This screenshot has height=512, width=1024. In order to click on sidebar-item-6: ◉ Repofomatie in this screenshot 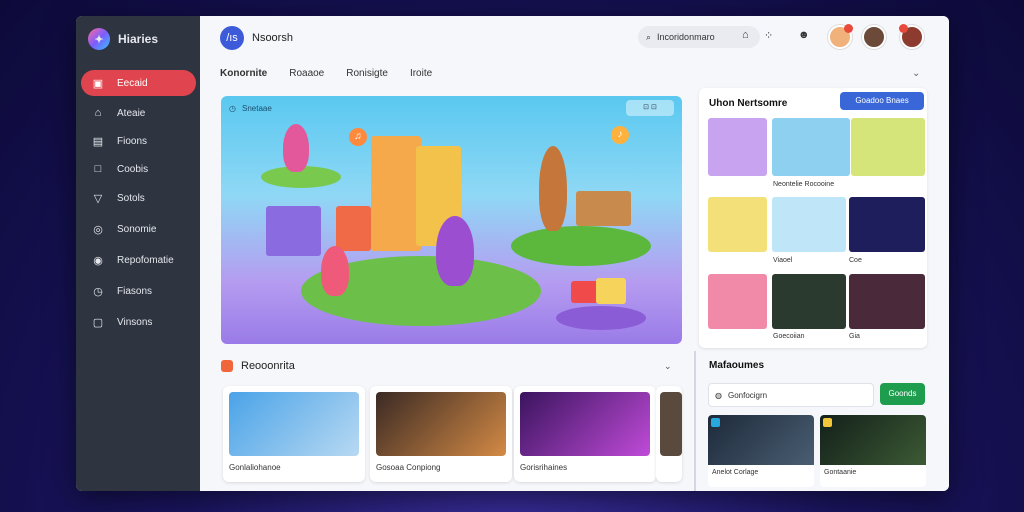, I will do `click(138, 260)`.